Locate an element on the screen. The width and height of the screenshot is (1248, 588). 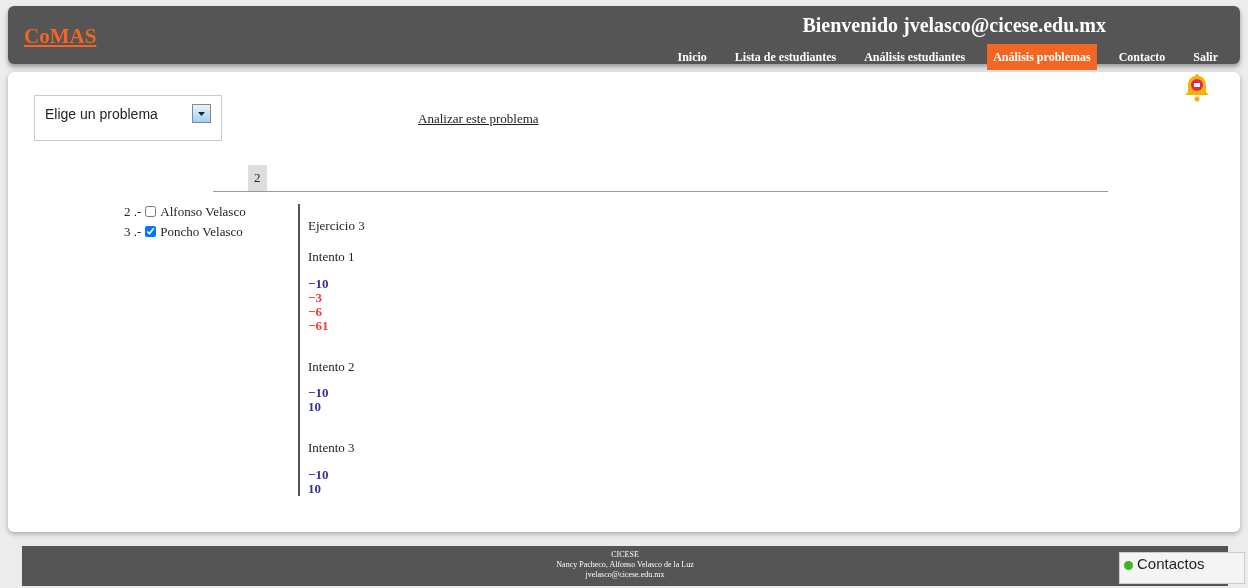
nav-link: Salir is located at coordinates (1205, 57).